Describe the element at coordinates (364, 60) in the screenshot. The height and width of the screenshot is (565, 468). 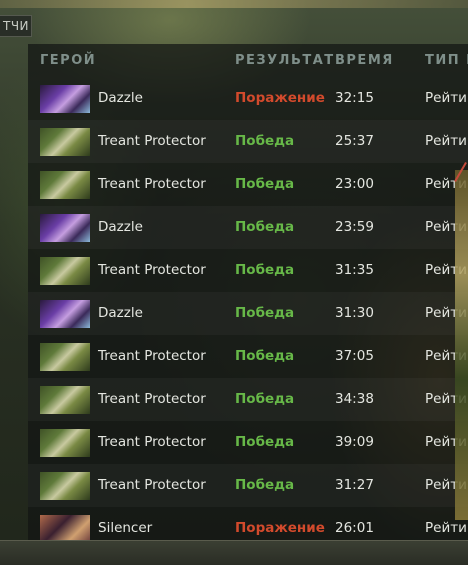
I see `column-time-header: ВРЕМЯ` at that location.